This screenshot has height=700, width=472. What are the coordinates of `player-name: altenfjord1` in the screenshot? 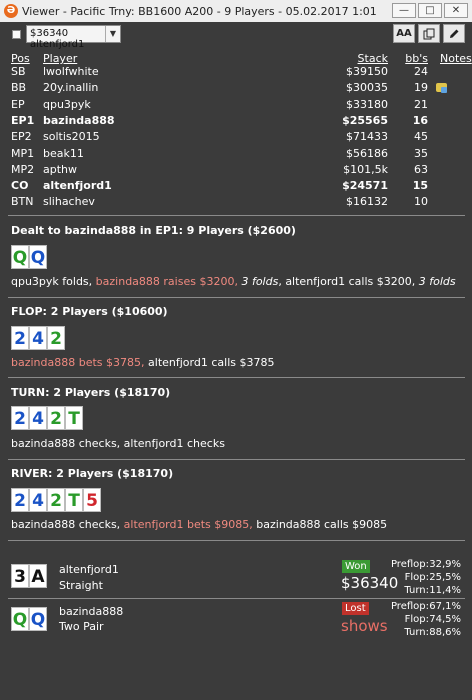 It's located at (77, 186).